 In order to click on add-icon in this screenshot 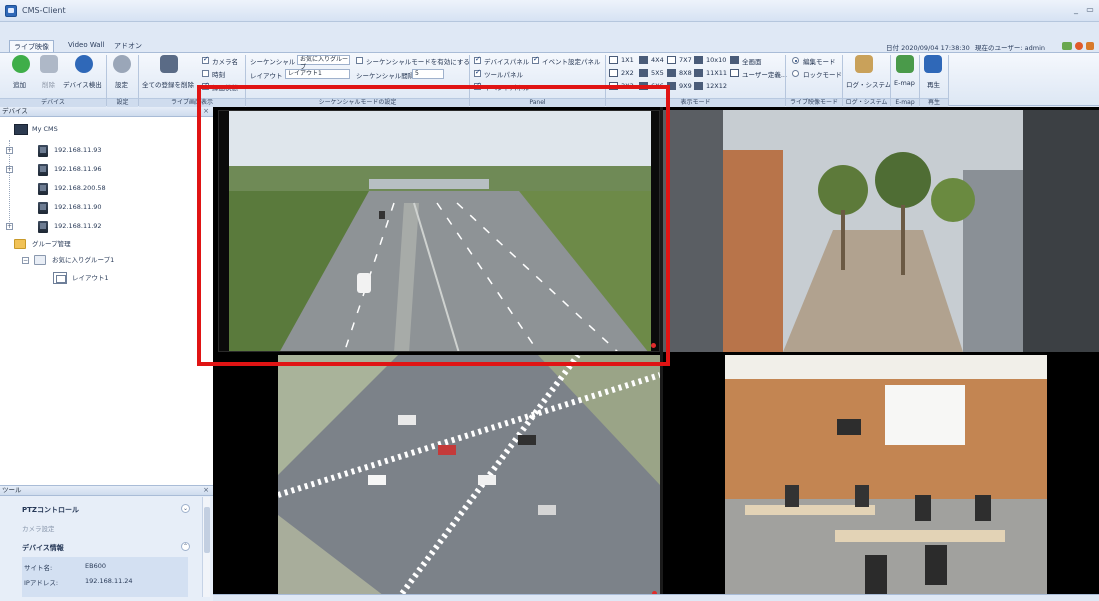, I will do `click(21, 64)`.